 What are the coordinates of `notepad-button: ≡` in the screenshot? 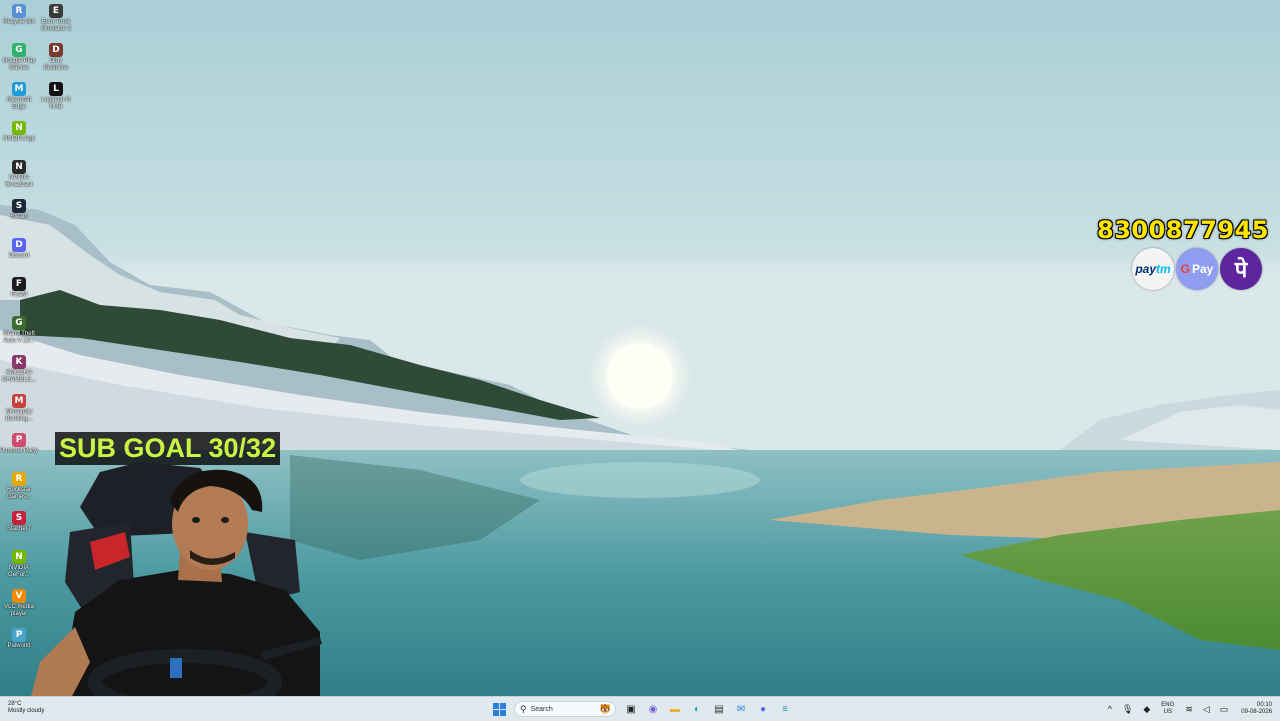 It's located at (785, 709).